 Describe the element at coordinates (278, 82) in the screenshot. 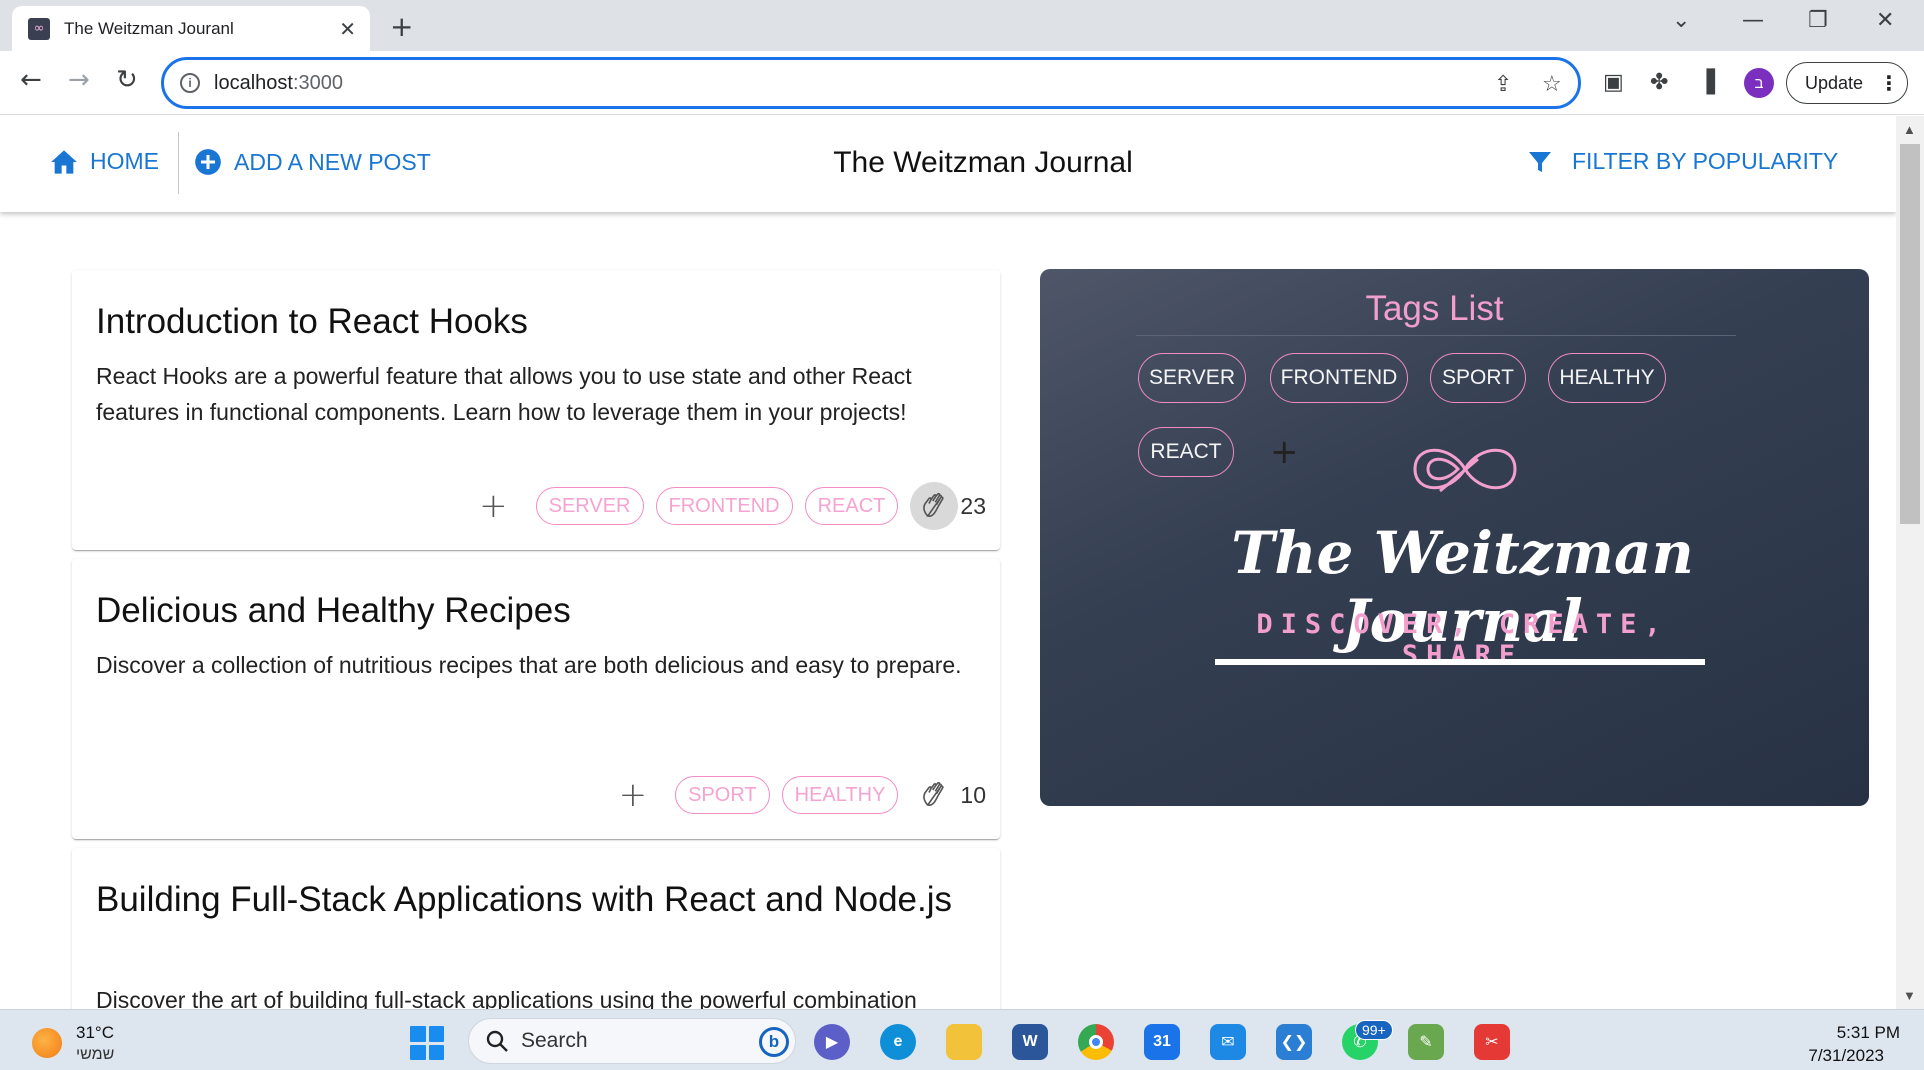

I see `url-text: localhost:3000` at that location.